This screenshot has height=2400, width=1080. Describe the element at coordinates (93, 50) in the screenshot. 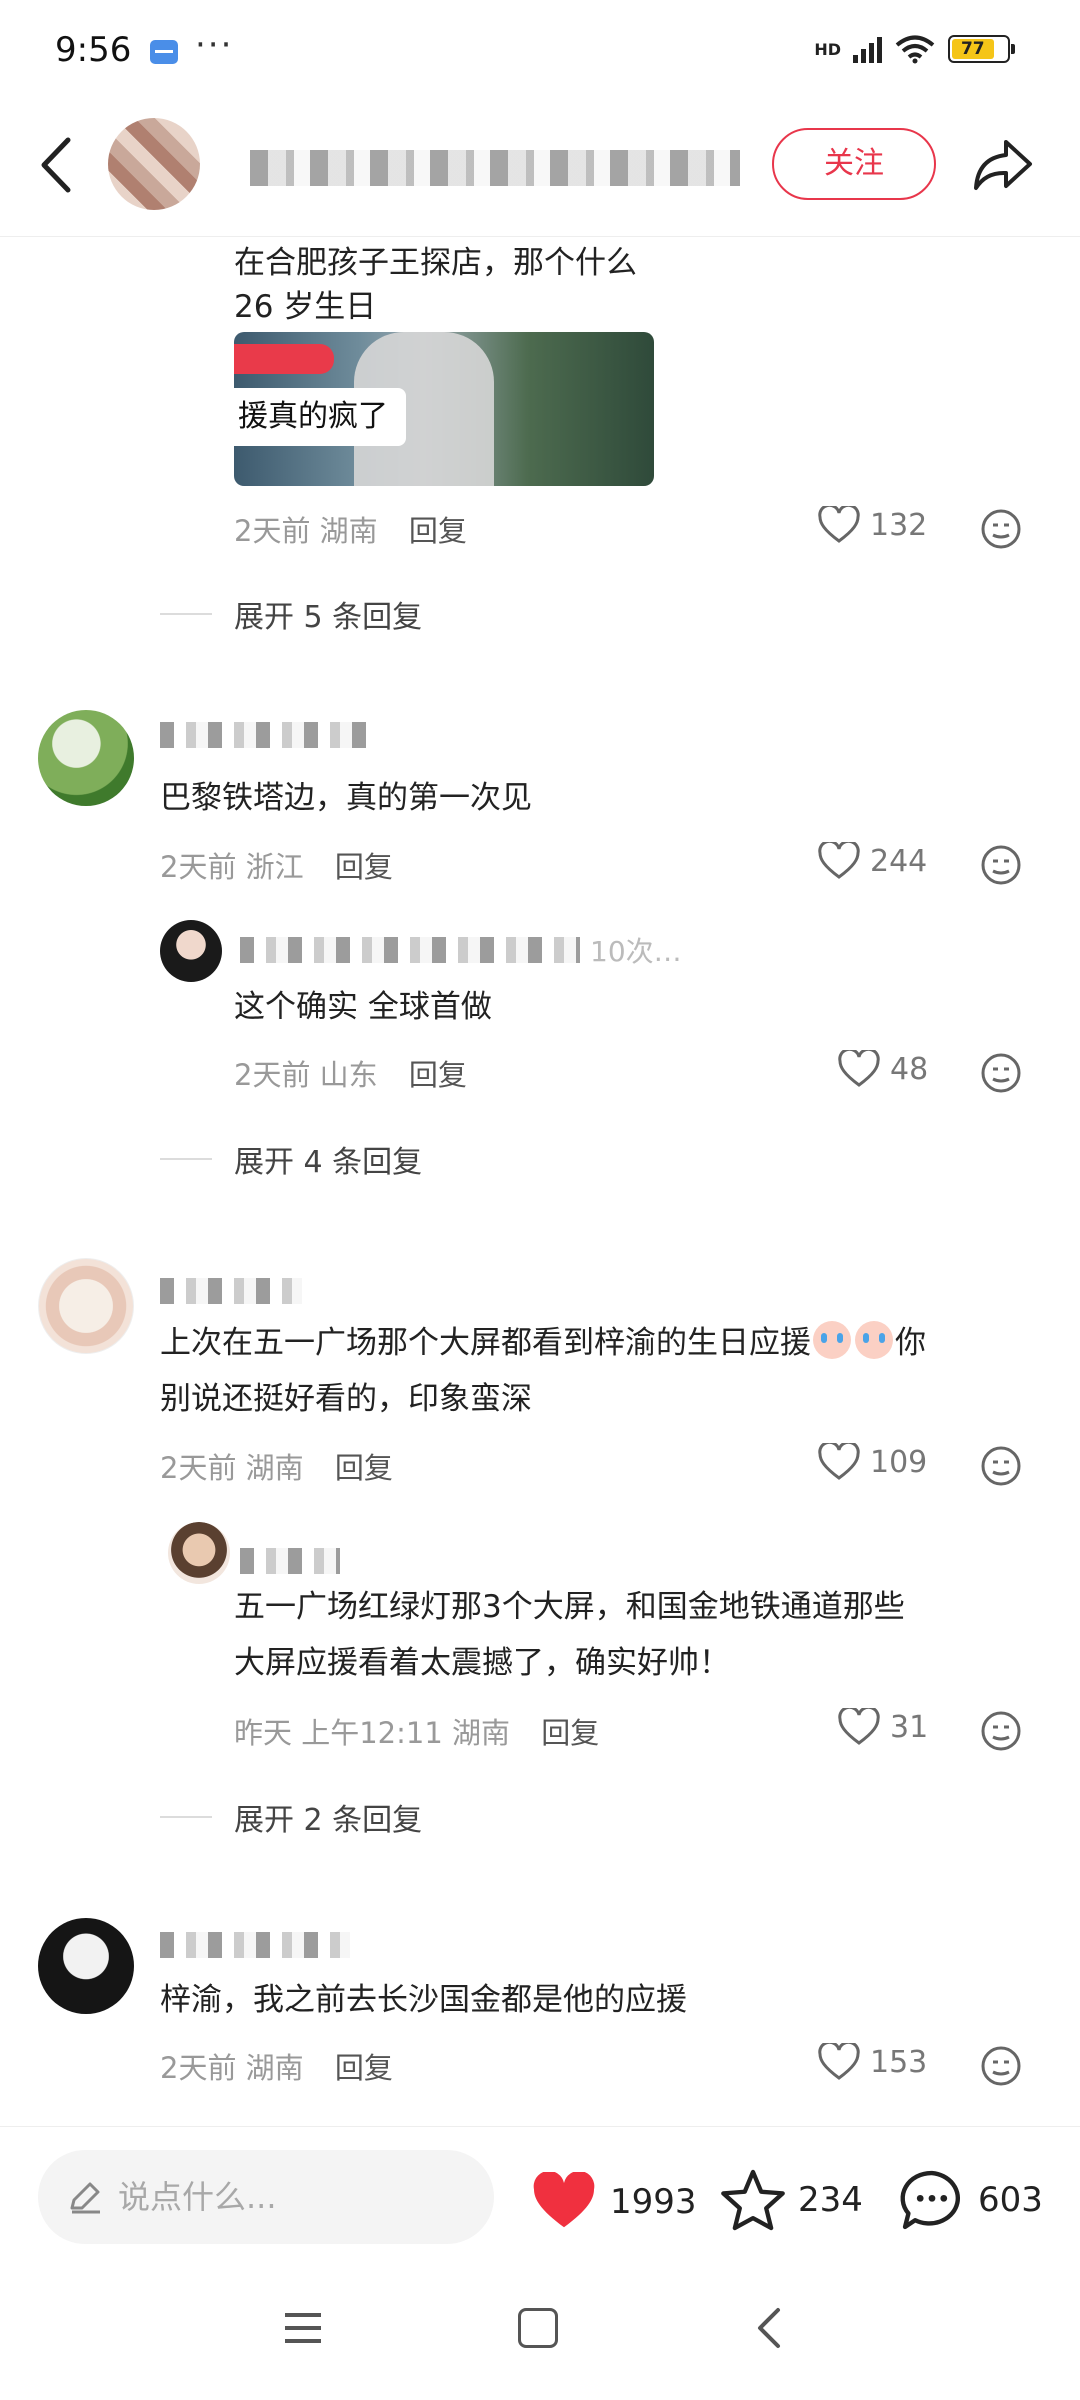

I see `status-time: 9:56` at that location.